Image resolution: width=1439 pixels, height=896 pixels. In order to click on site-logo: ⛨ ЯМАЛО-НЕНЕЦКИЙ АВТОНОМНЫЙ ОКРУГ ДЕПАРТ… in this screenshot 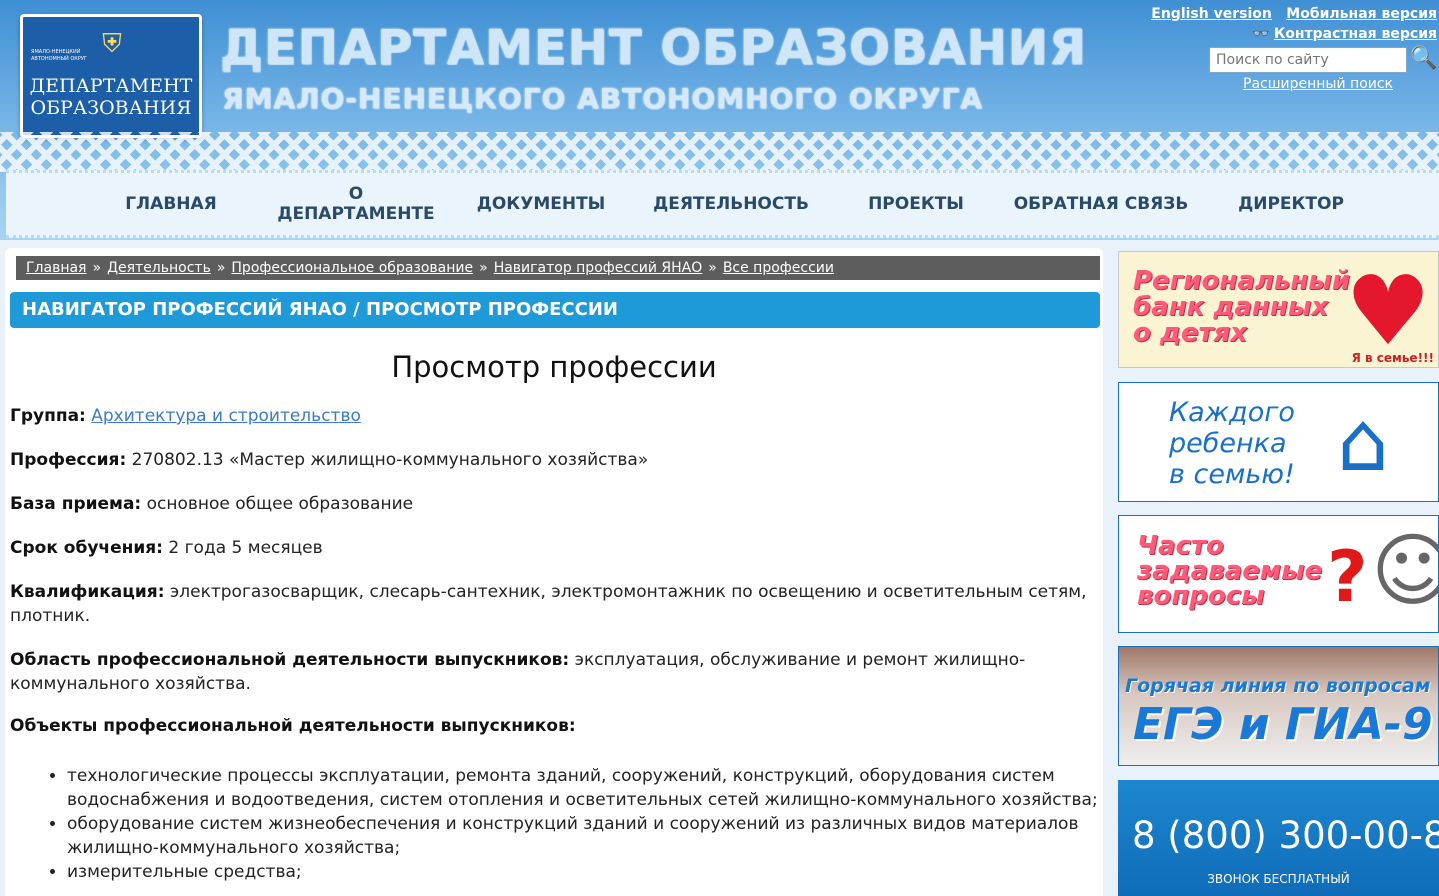, I will do `click(111, 76)`.